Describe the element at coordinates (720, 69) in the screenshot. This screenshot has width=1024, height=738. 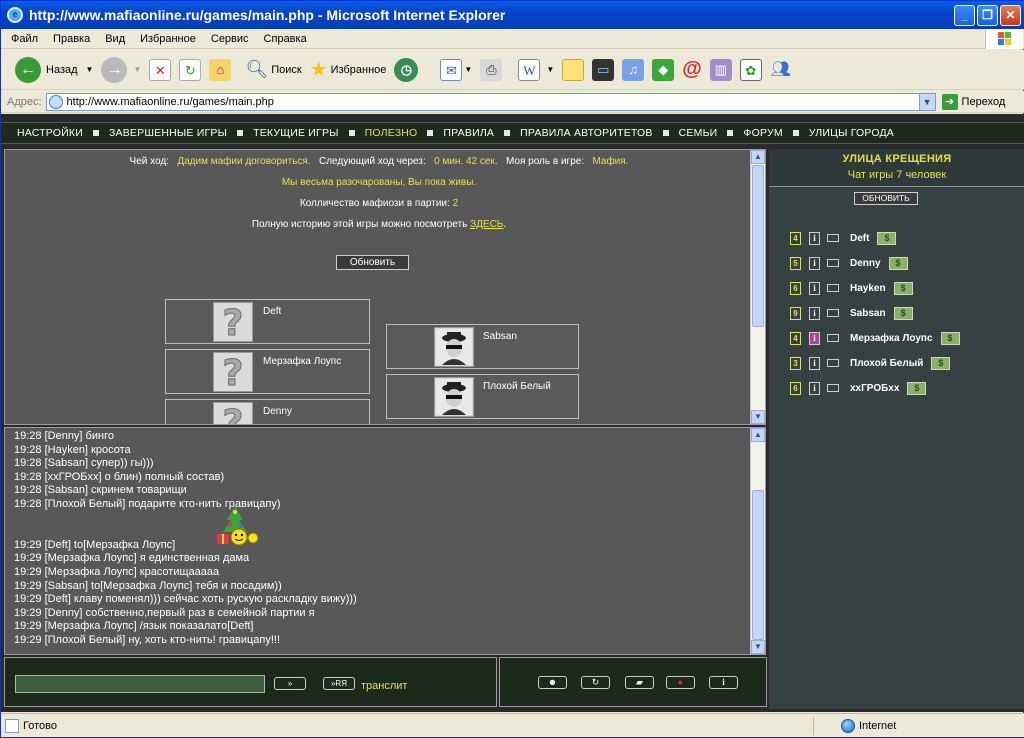
I see `books-button: ▥` at that location.